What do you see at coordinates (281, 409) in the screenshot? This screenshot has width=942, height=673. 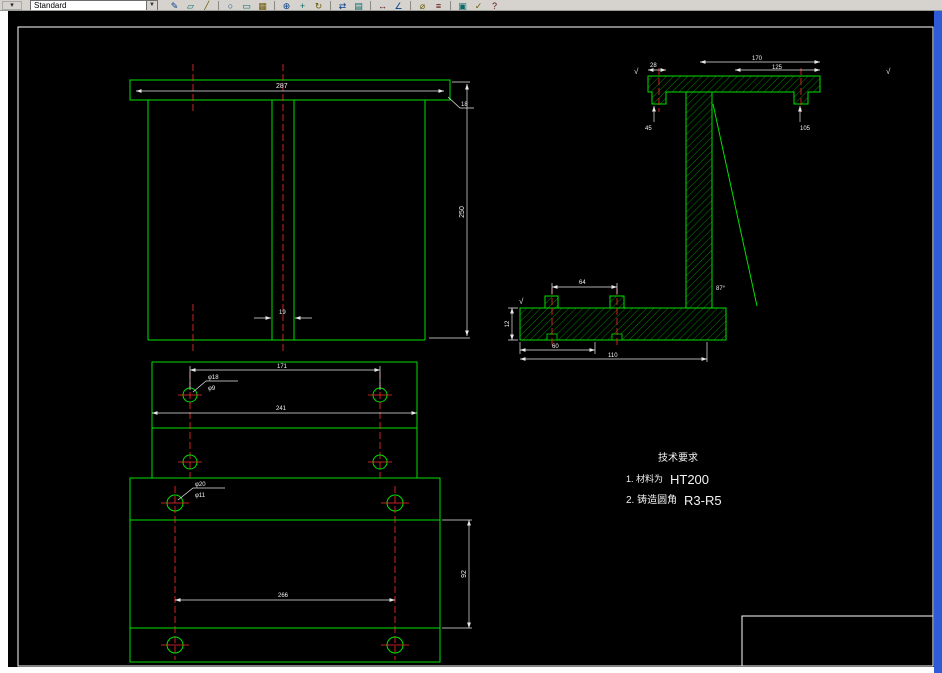 I see `dim-plan-width: 241` at bounding box center [281, 409].